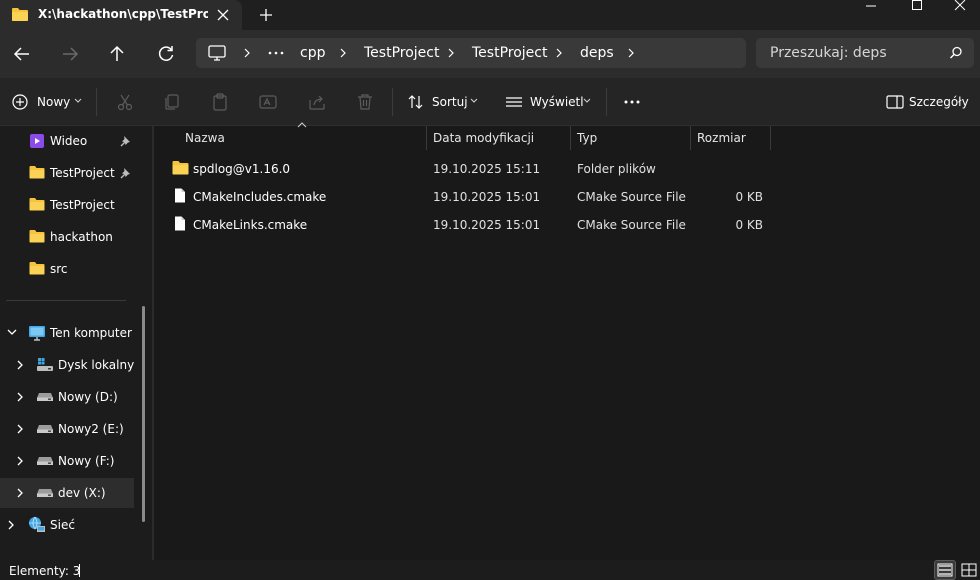 The width and height of the screenshot is (980, 580). What do you see at coordinates (53, 102) in the screenshot?
I see `new-button: Nowy` at bounding box center [53, 102].